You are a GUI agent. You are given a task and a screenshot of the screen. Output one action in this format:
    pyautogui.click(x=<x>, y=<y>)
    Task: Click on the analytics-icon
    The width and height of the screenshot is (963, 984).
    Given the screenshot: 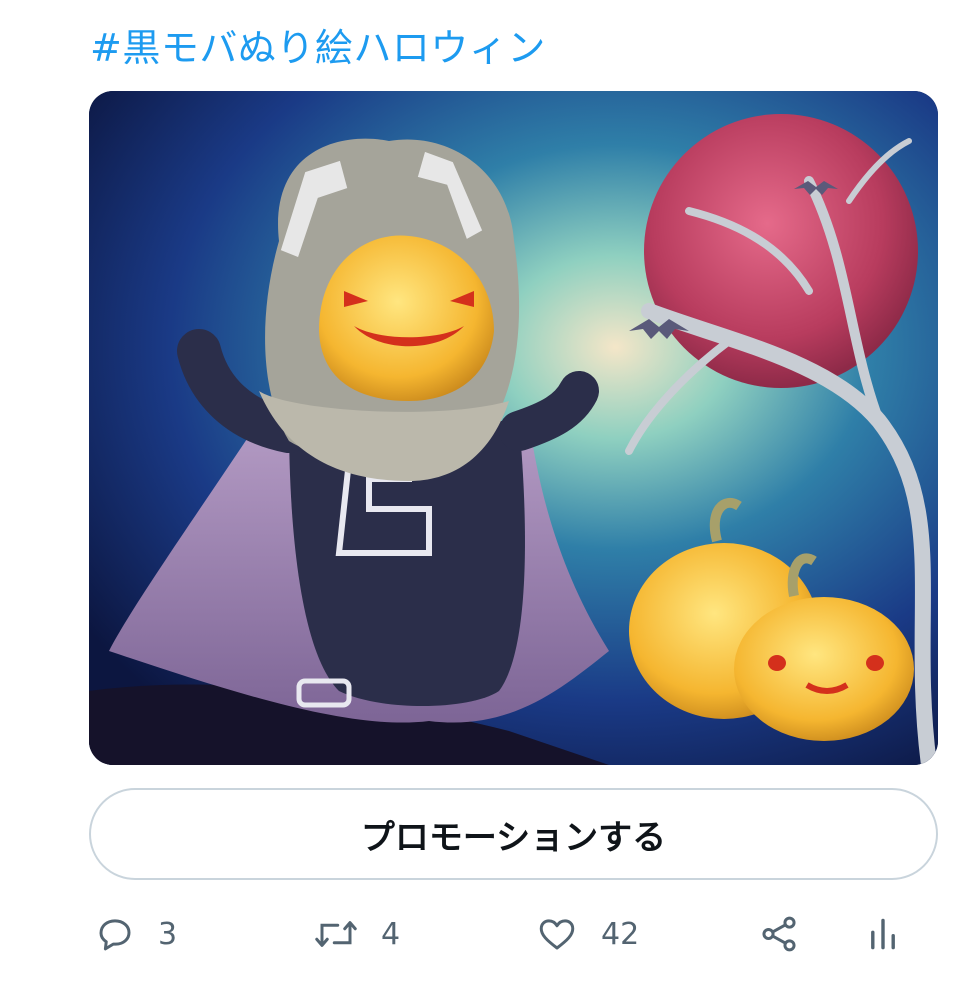 What is the action you would take?
    pyautogui.click(x=883, y=934)
    